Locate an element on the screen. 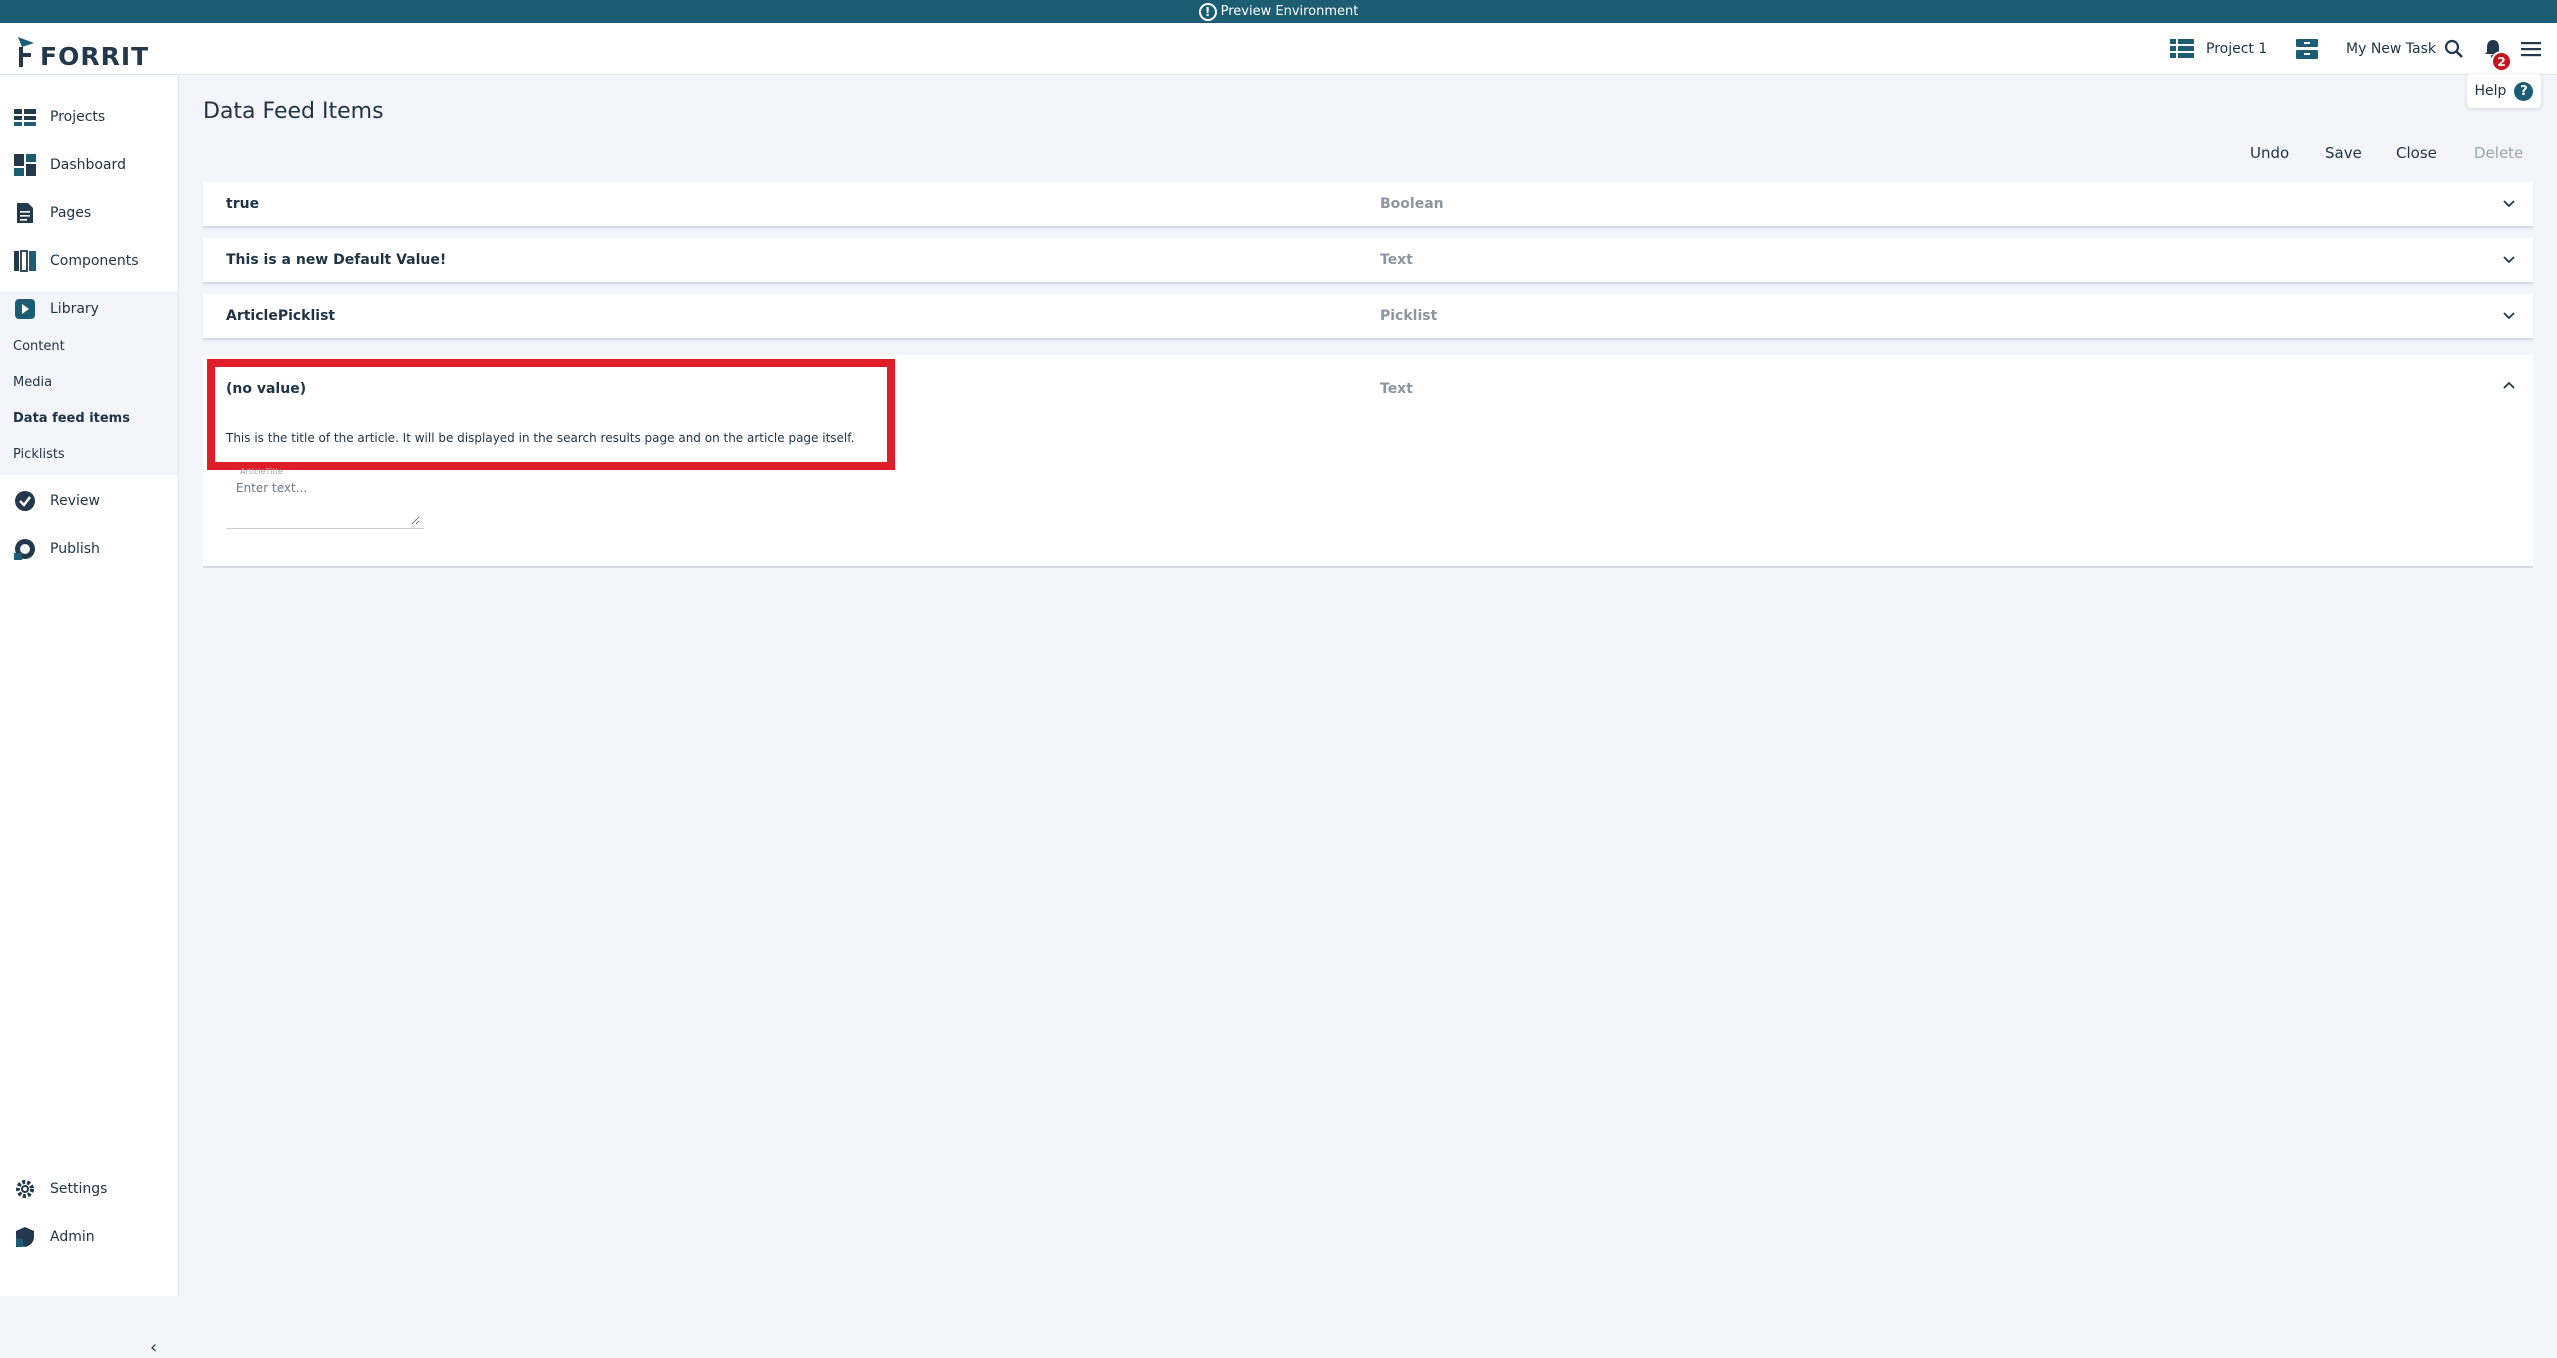 Image resolution: width=2557 pixels, height=1358 pixels. forrit-logo: FORRIT is located at coordinates (82, 49).